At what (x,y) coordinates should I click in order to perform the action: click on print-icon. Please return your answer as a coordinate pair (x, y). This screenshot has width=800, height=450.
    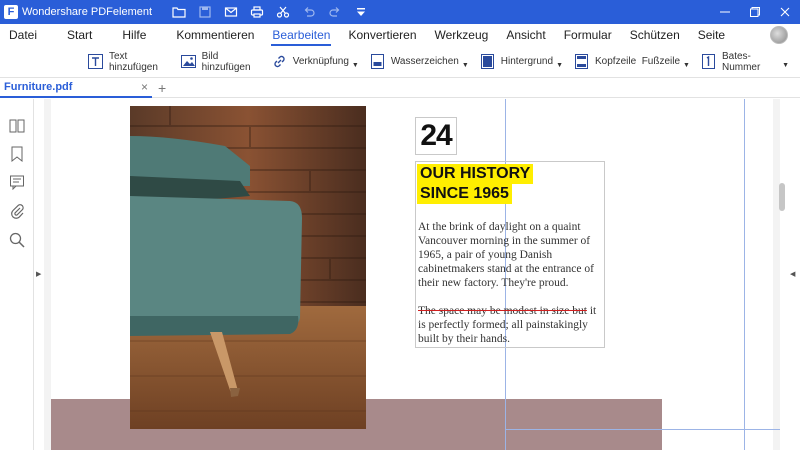
    Looking at the image, I should click on (257, 12).